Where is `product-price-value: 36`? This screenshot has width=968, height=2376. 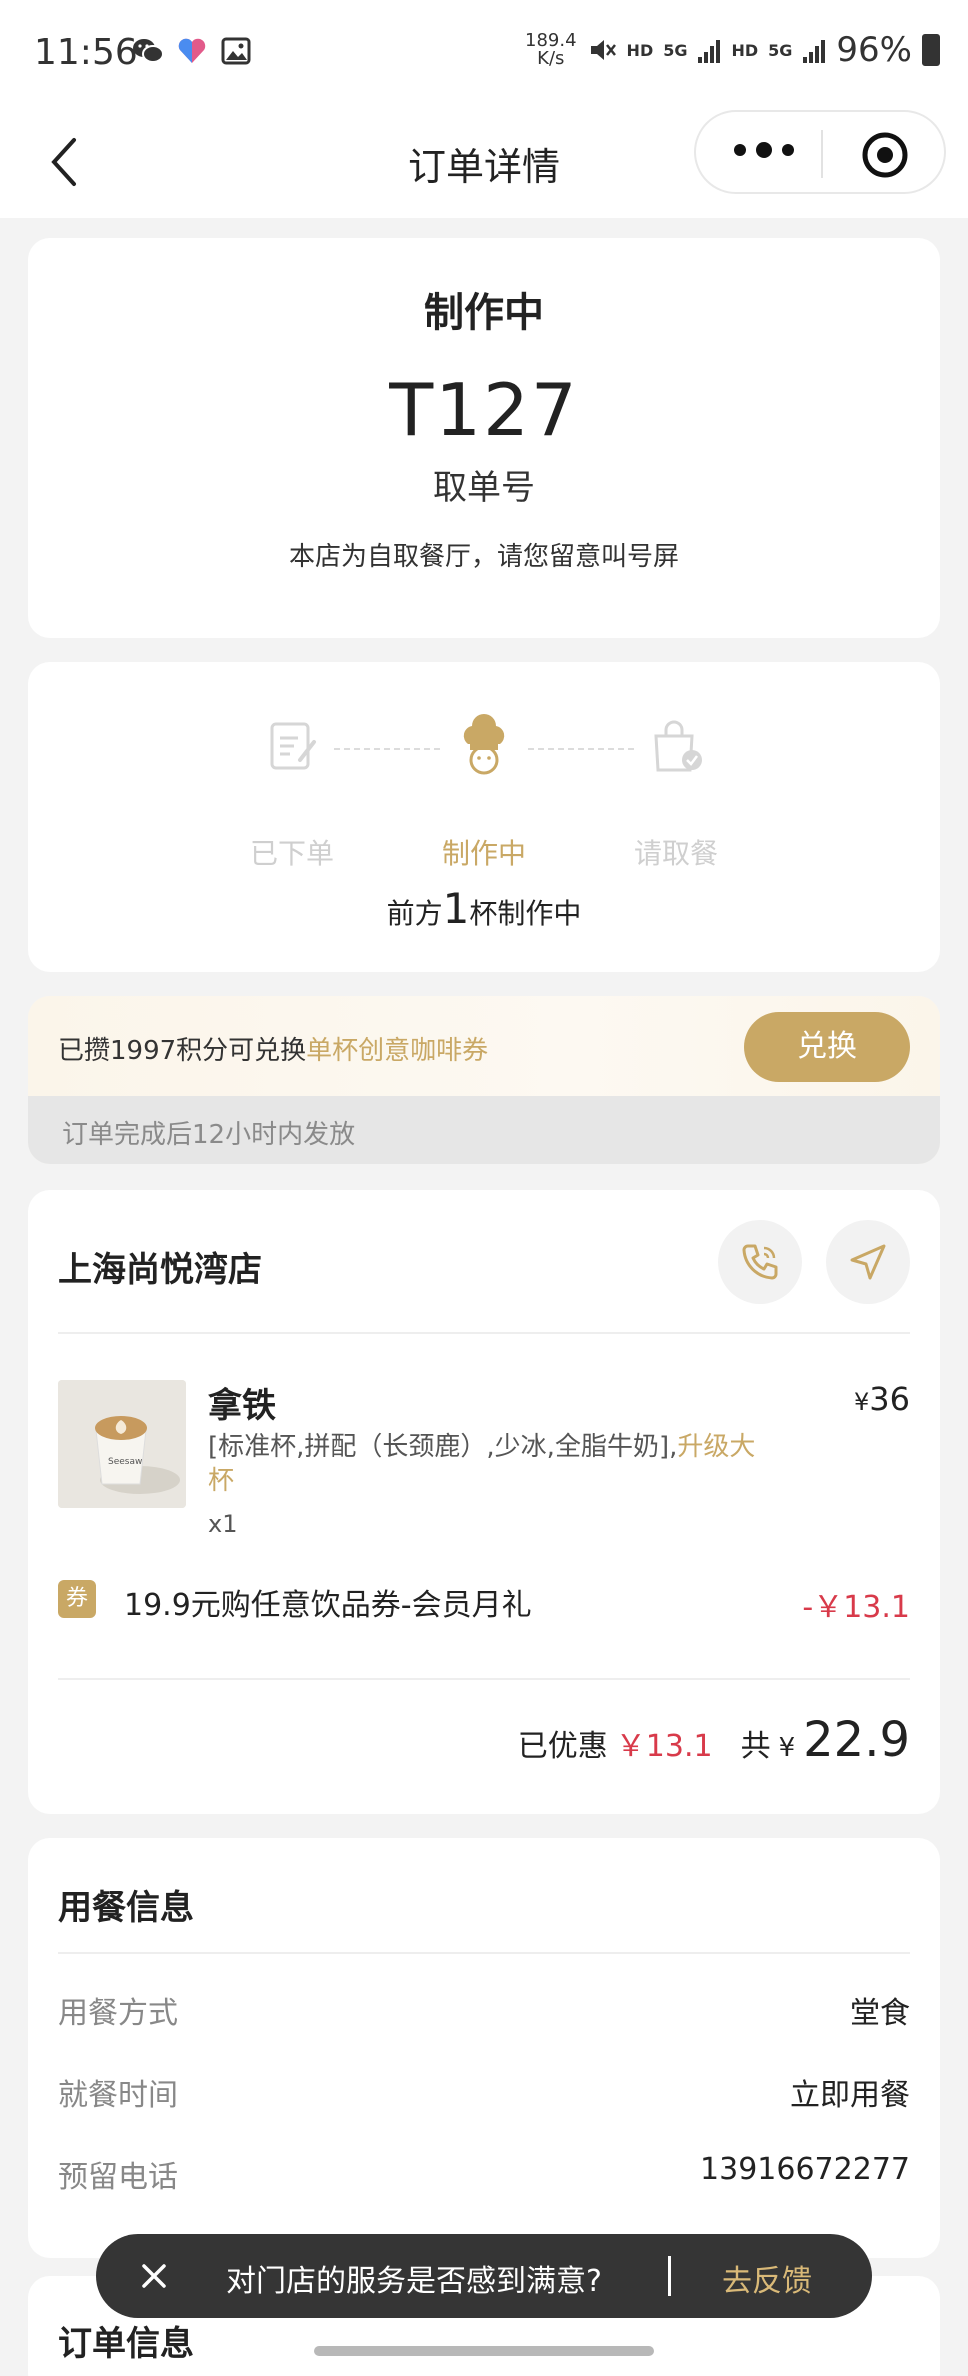
product-price-value: 36 is located at coordinates (889, 1399).